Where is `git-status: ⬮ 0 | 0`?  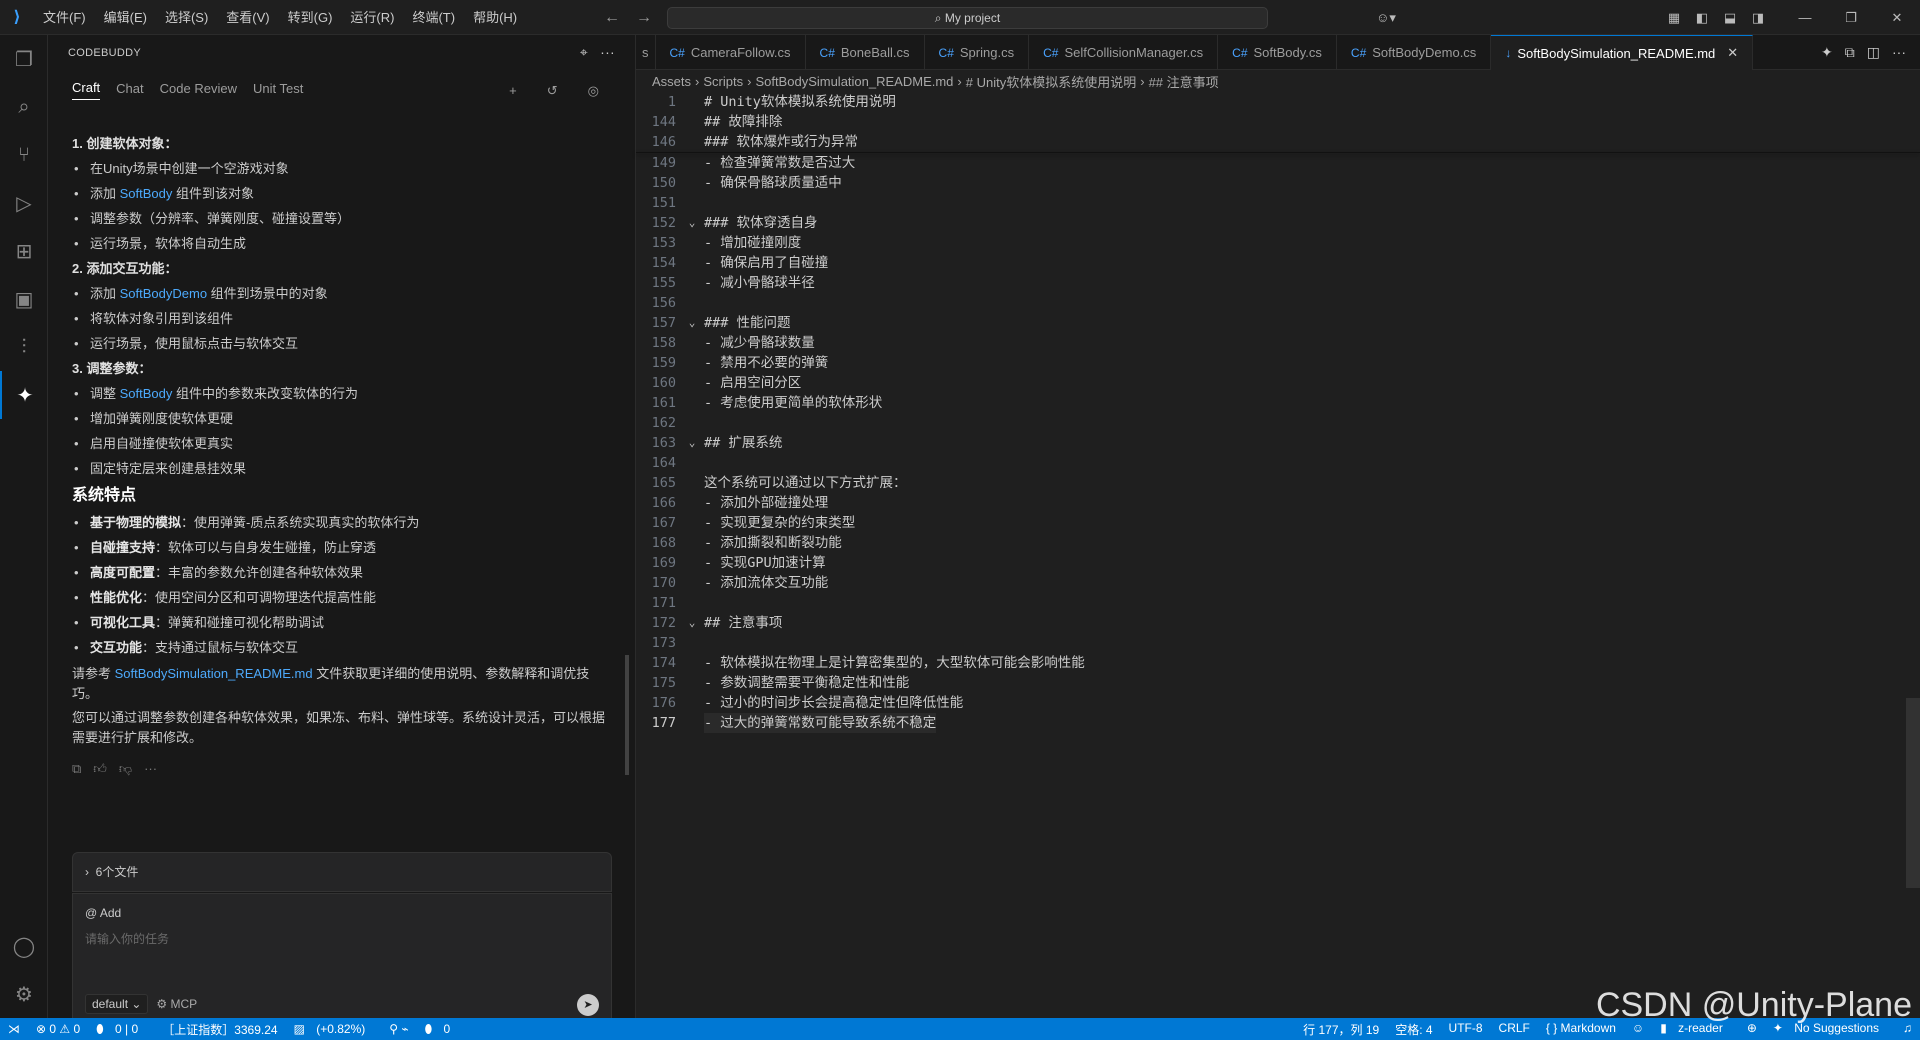
git-status: ⬮ 0 | 0 is located at coordinates (121, 1029).